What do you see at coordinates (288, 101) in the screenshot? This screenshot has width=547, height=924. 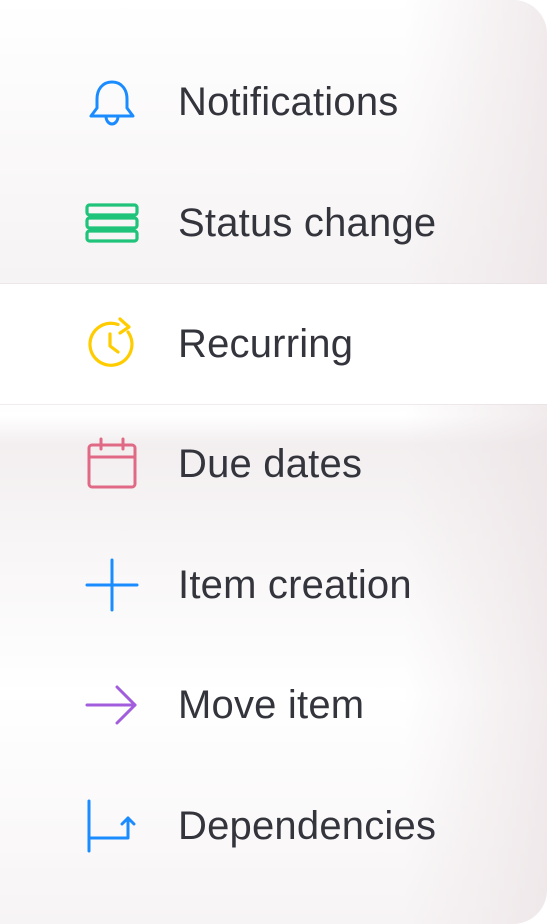 I see `menu-item-label: Notifications` at bounding box center [288, 101].